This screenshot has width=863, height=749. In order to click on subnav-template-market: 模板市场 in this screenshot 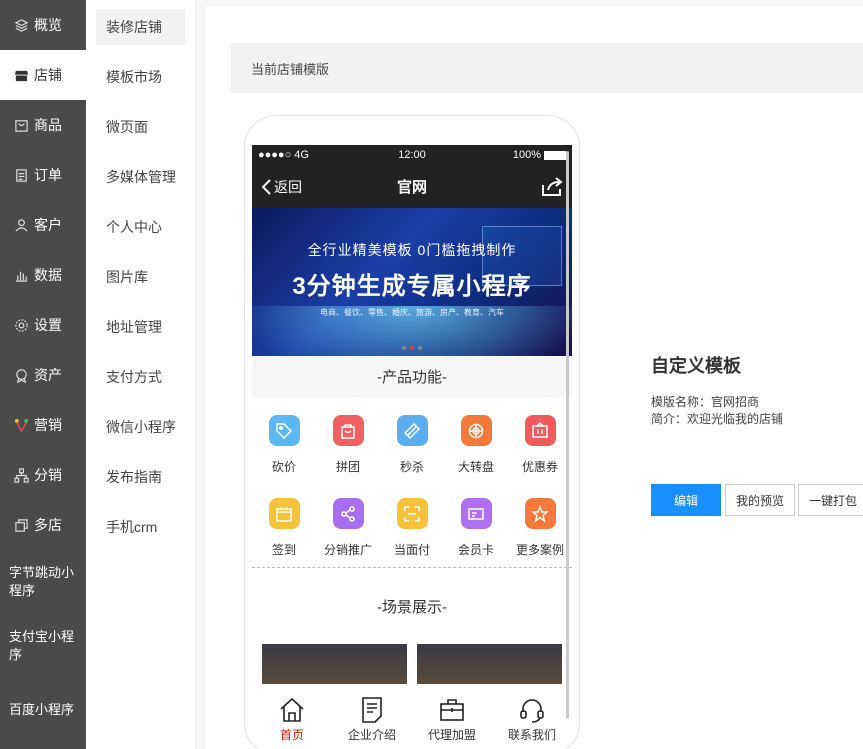, I will do `click(140, 77)`.